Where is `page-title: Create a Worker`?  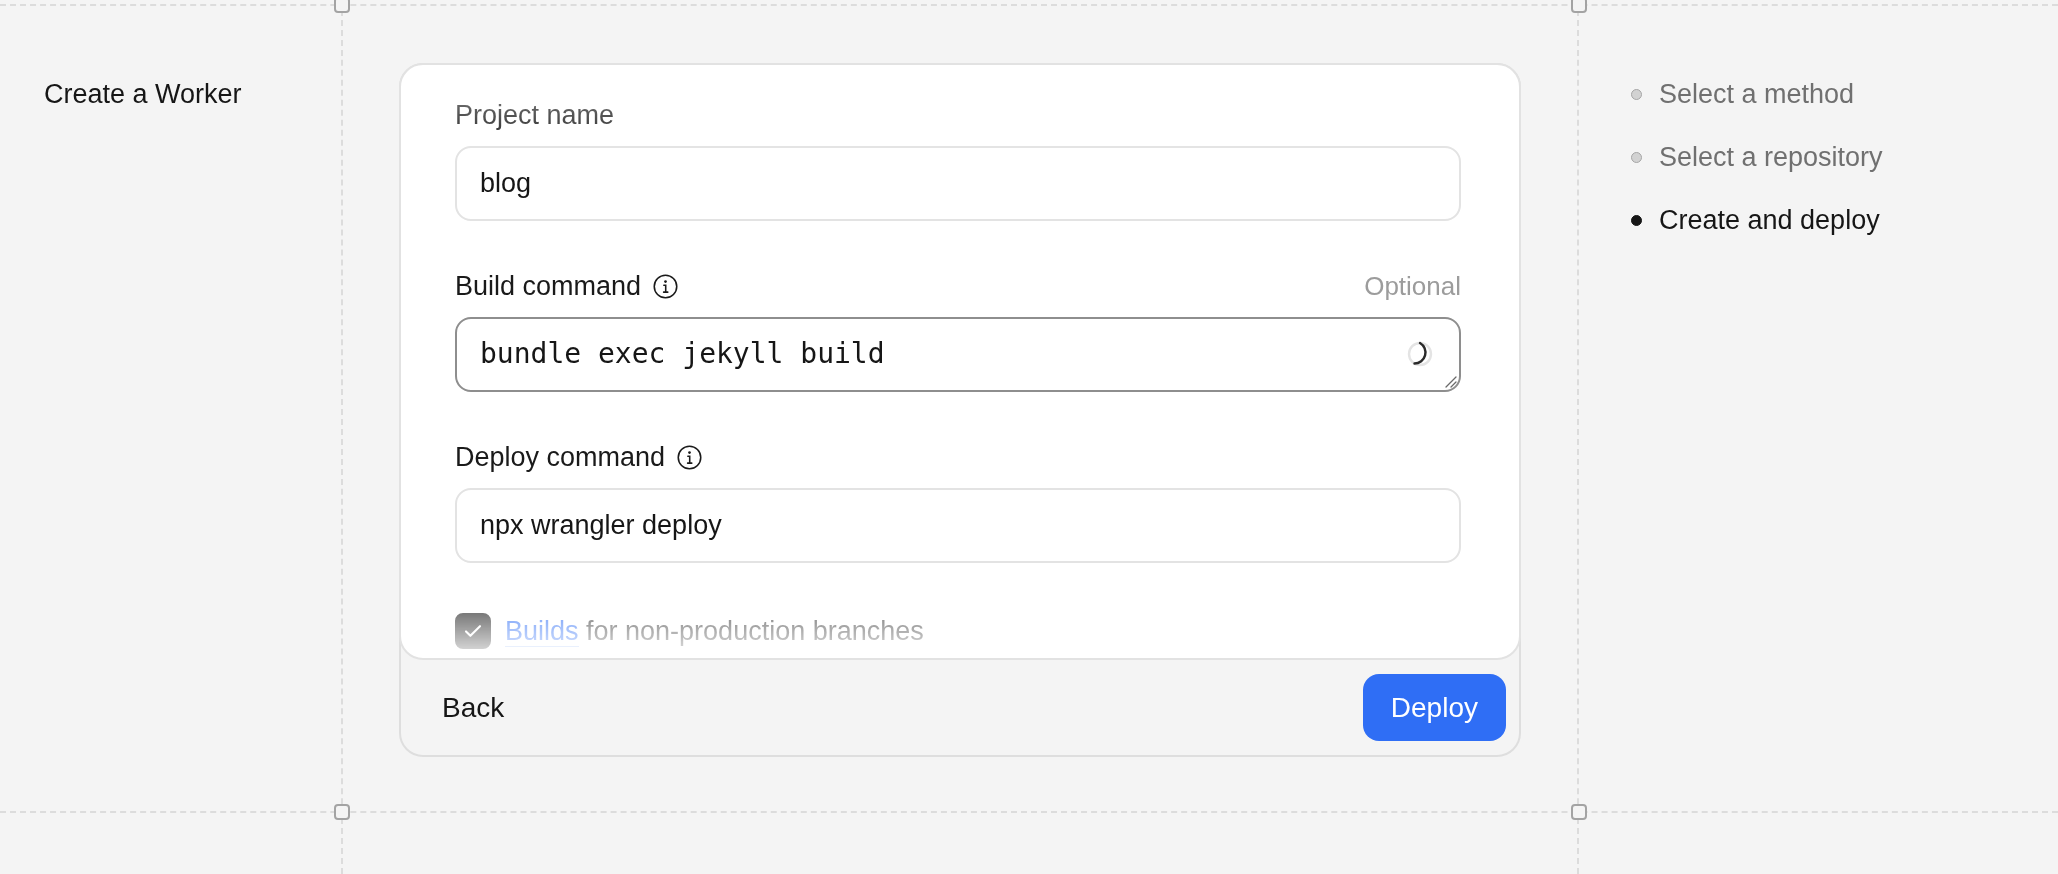 page-title: Create a Worker is located at coordinates (143, 94).